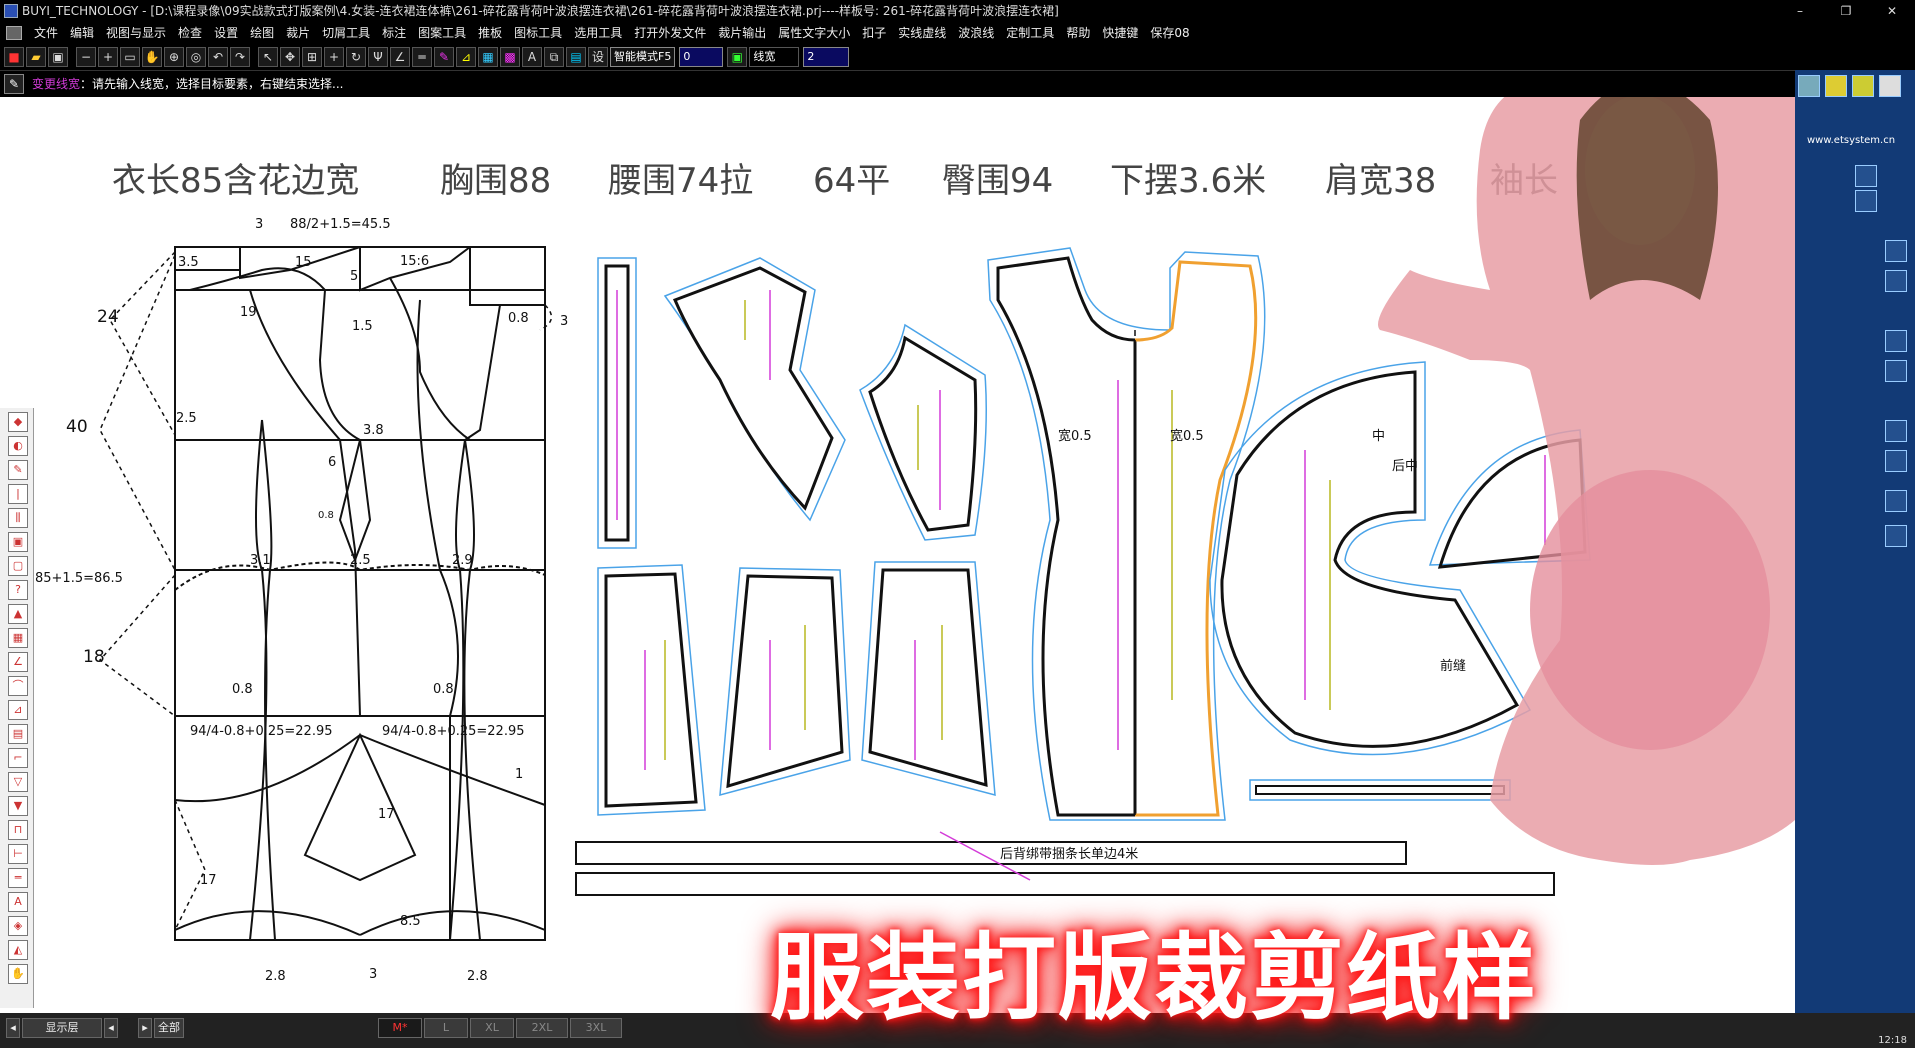 The image size is (1915, 1048). Describe the element at coordinates (240, 57) in the screenshot. I see `redo-icon: ↷` at that location.